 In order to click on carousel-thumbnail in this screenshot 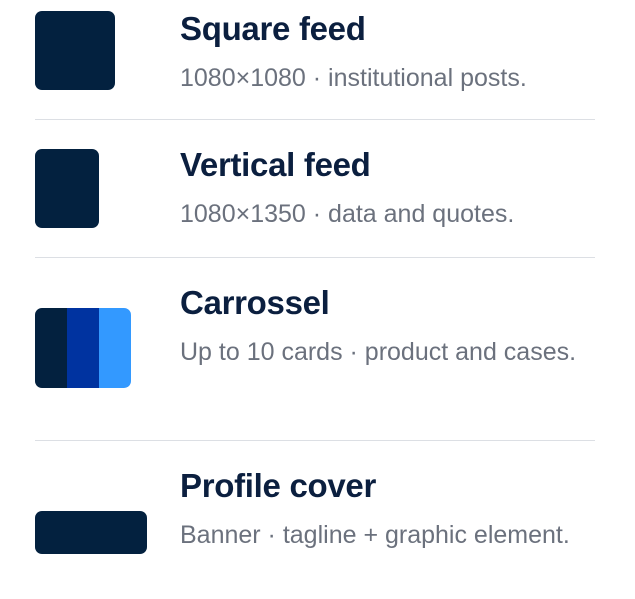, I will do `click(83, 348)`.